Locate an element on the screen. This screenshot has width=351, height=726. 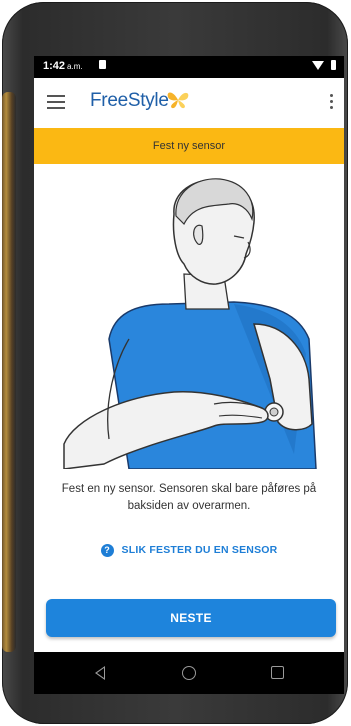
page-title: Fest ny sensor is located at coordinates (189, 146).